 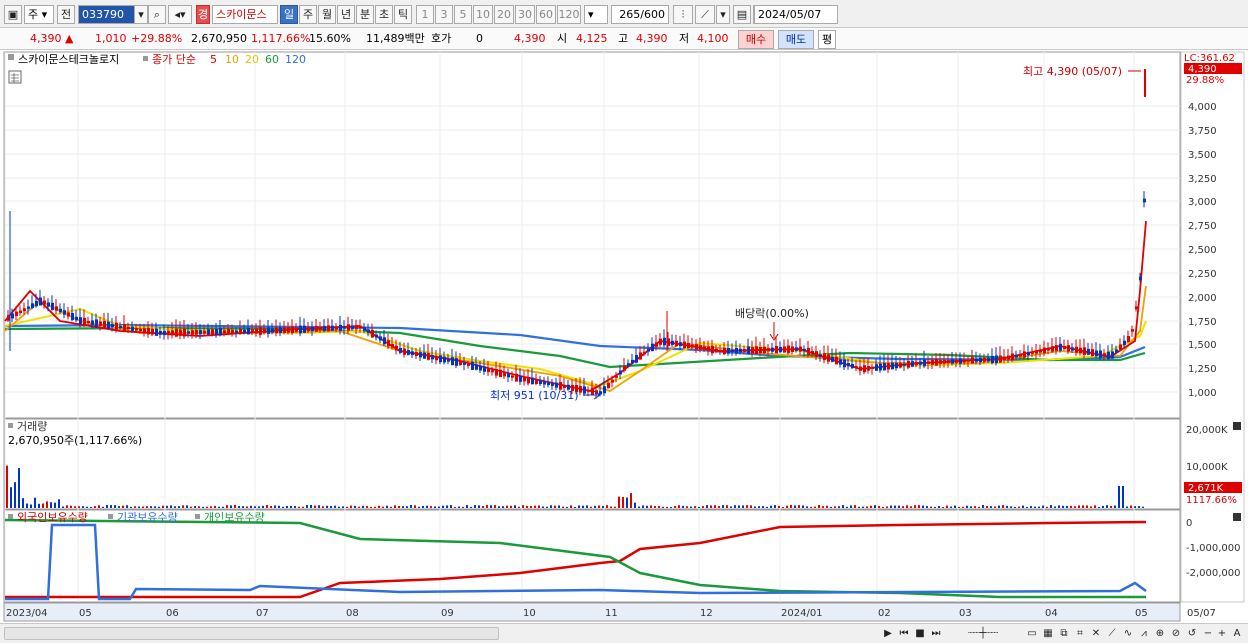 I want to click on stop-icon: ■, so click(x=920, y=634).